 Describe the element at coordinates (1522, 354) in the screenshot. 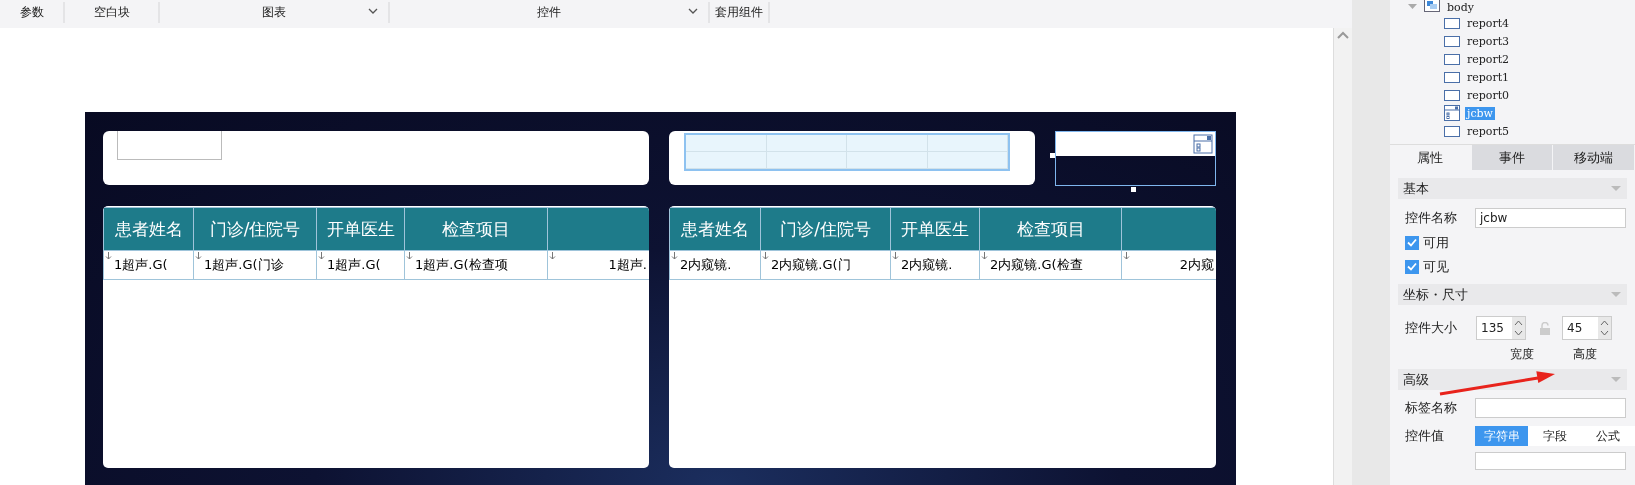

I see `field-label: 宽度` at that location.